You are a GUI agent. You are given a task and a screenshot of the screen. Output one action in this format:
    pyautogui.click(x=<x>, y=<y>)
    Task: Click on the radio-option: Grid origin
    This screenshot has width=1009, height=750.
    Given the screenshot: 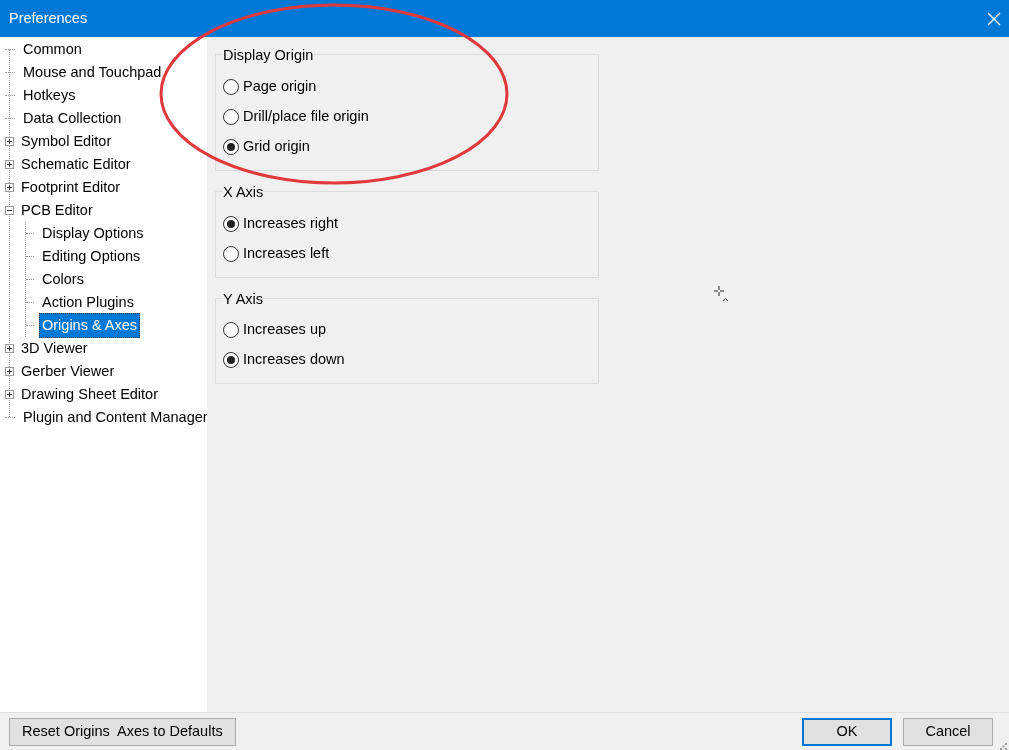 What is the action you would take?
    pyautogui.click(x=407, y=146)
    